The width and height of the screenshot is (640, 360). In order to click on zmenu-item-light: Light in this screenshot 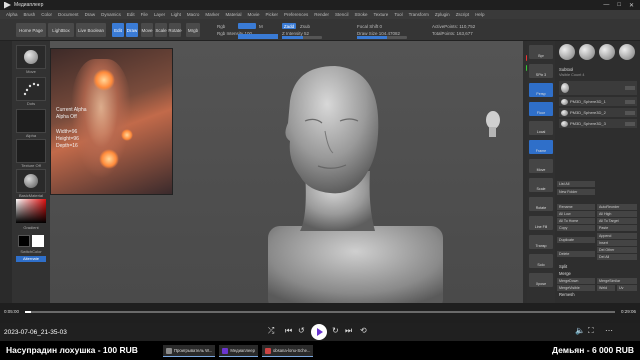, I will do `click(176, 14)`.